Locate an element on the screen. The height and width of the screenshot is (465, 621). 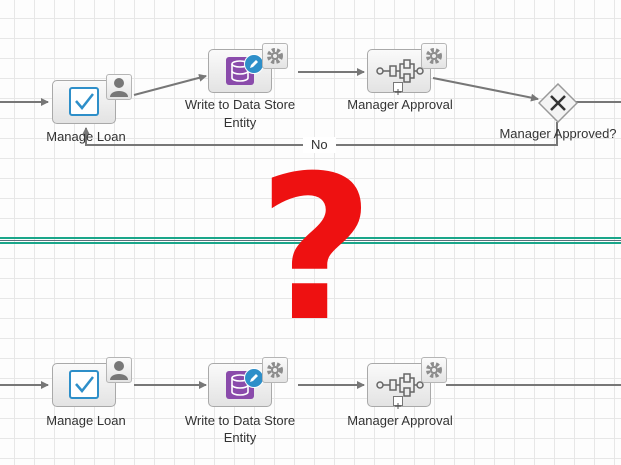
gateway-label: Manager Approved? is located at coordinates (558, 133).